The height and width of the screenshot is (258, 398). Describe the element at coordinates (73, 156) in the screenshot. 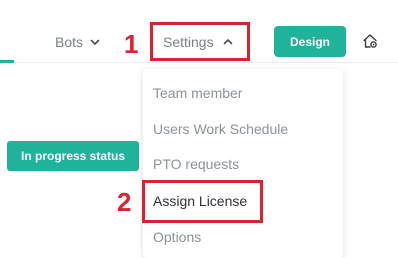

I see `in-progress-status-button: In progress status` at that location.